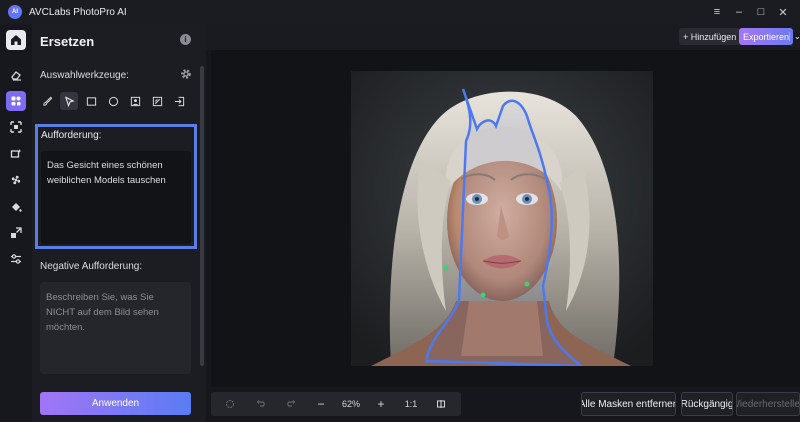  What do you see at coordinates (16, 154) in the screenshot?
I see `enhance-icon` at bounding box center [16, 154].